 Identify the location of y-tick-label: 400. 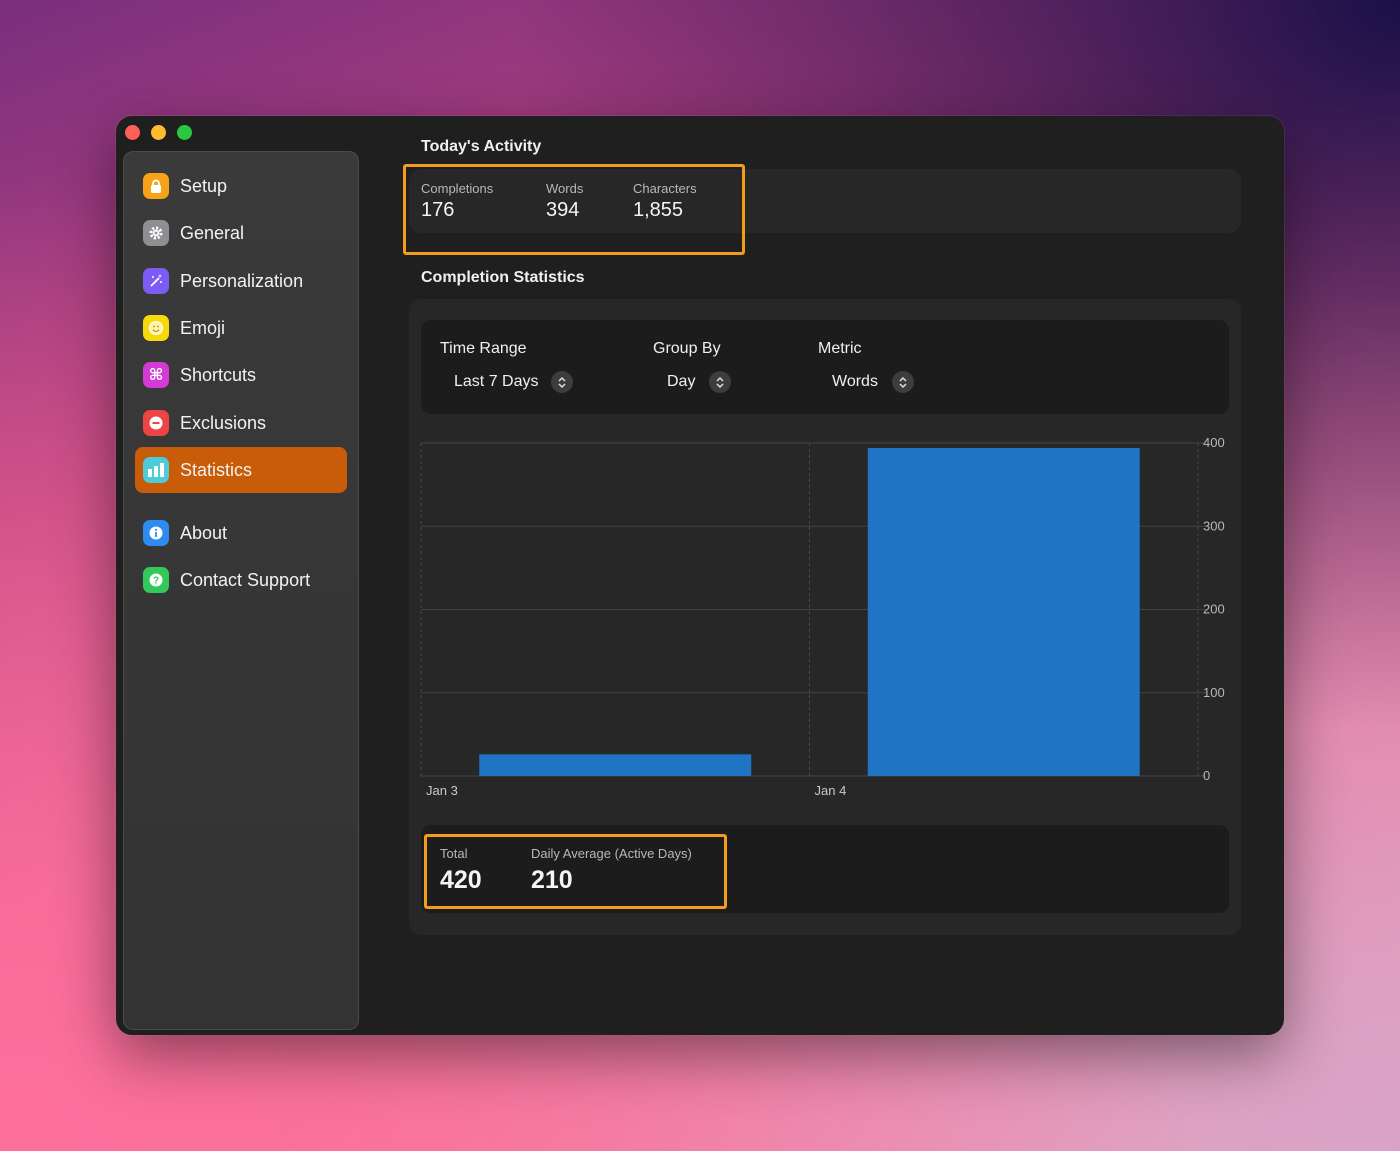
(1214, 442).